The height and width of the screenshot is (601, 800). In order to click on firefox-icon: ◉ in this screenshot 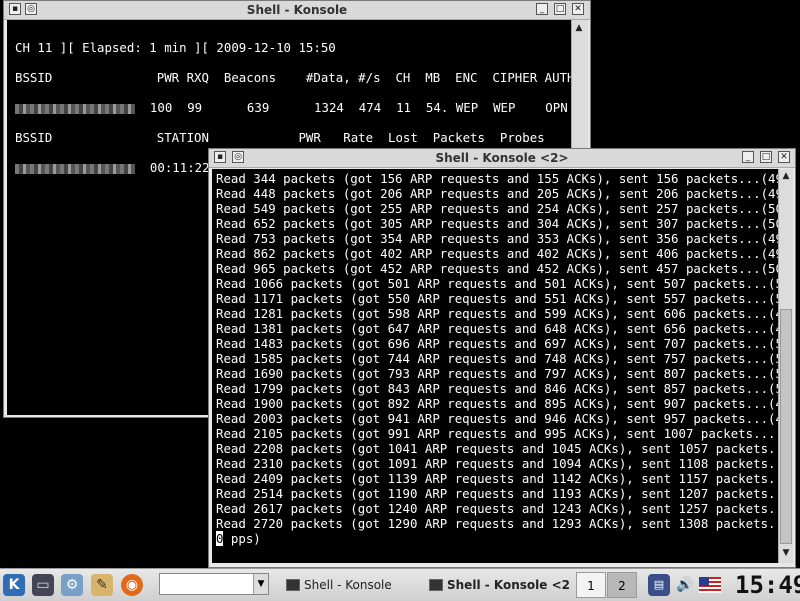, I will do `click(132, 585)`.